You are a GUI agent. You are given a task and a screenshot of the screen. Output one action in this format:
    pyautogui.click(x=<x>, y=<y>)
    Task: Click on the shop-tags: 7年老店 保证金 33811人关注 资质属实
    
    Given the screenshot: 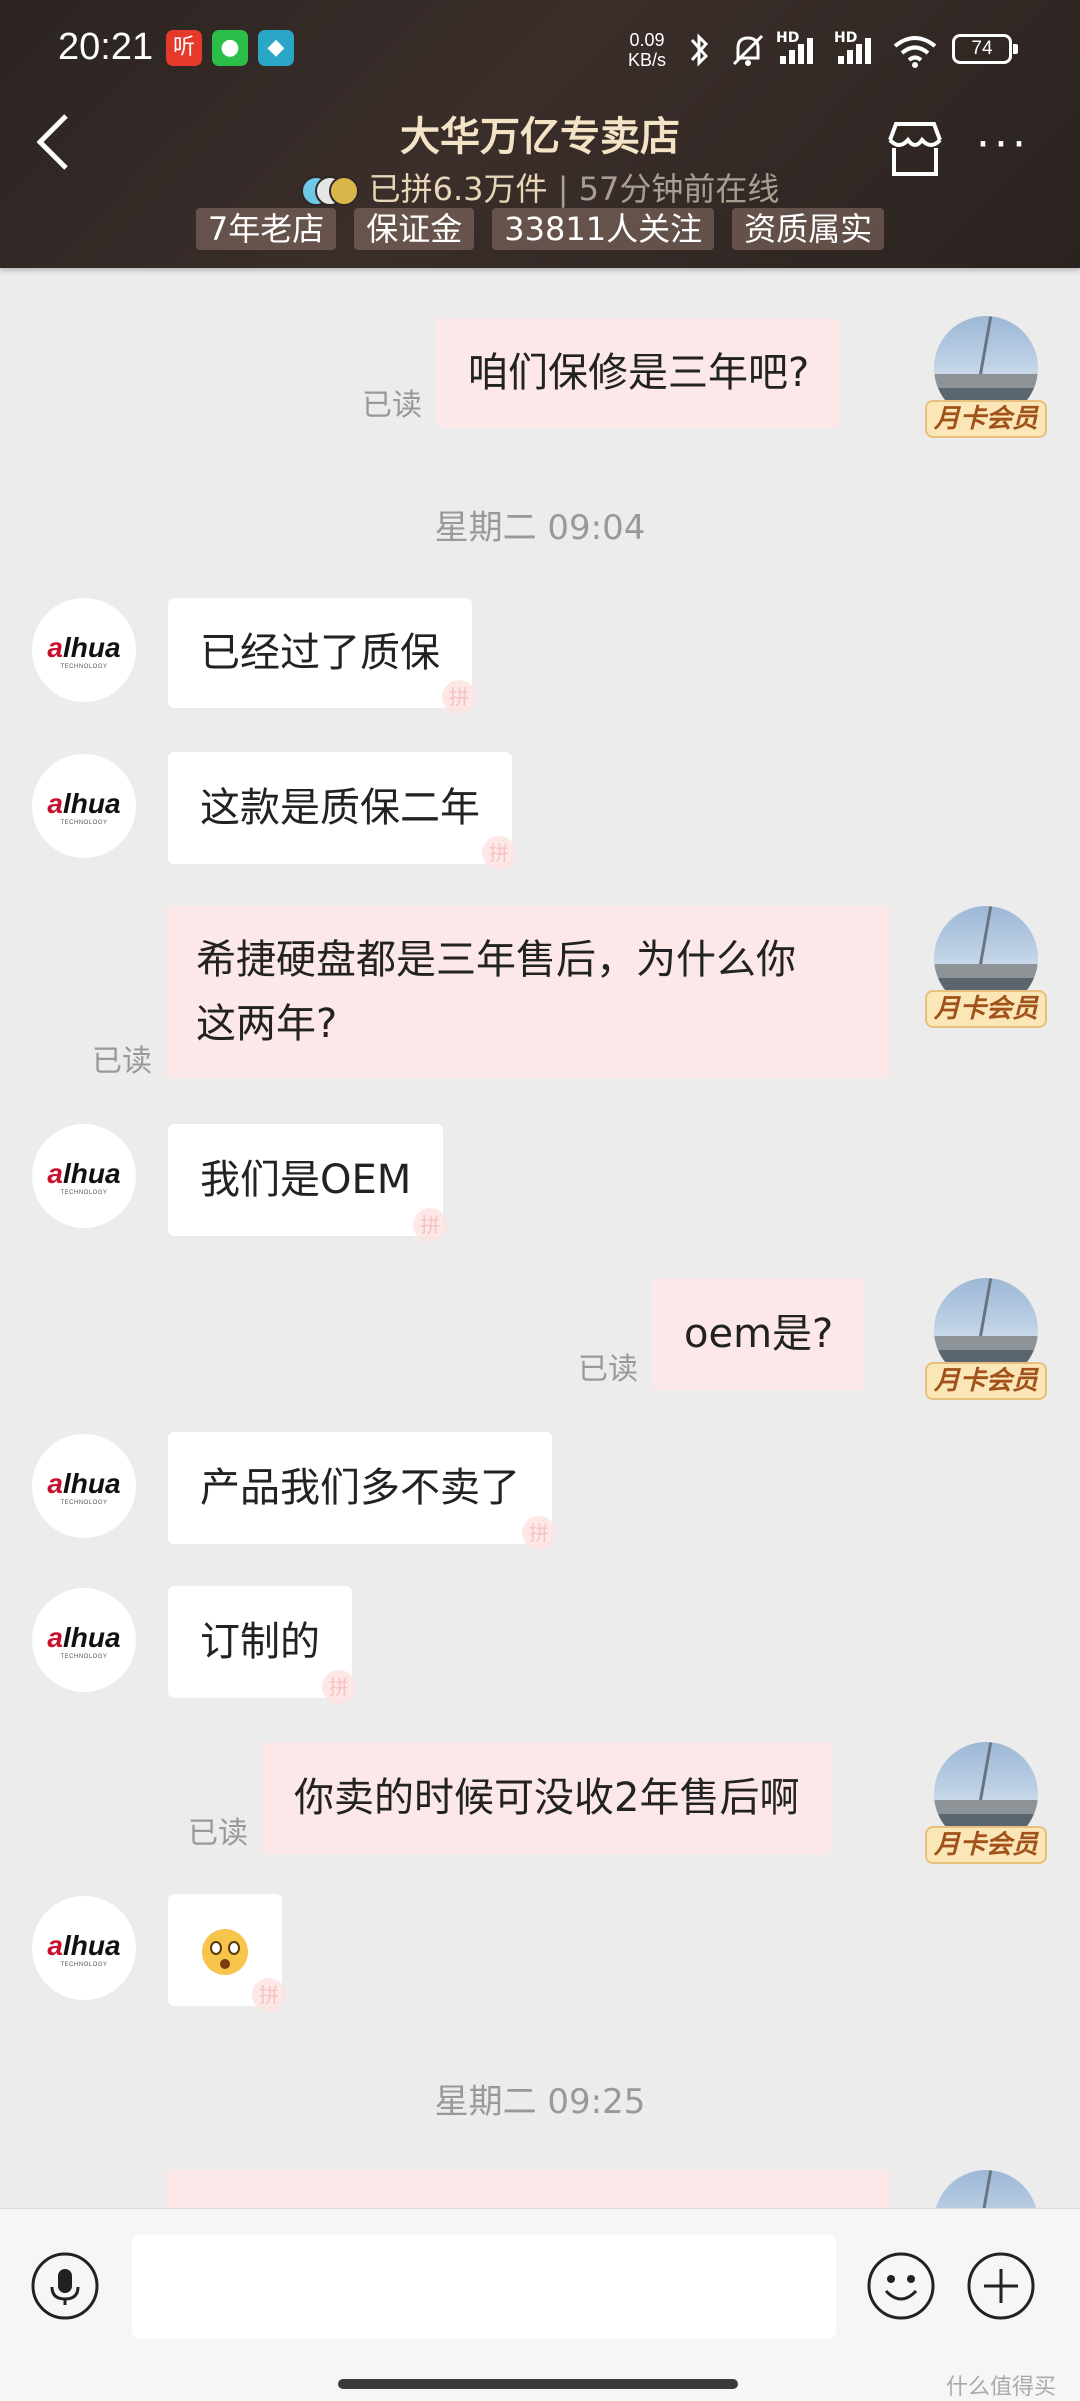 What is the action you would take?
    pyautogui.click(x=540, y=229)
    